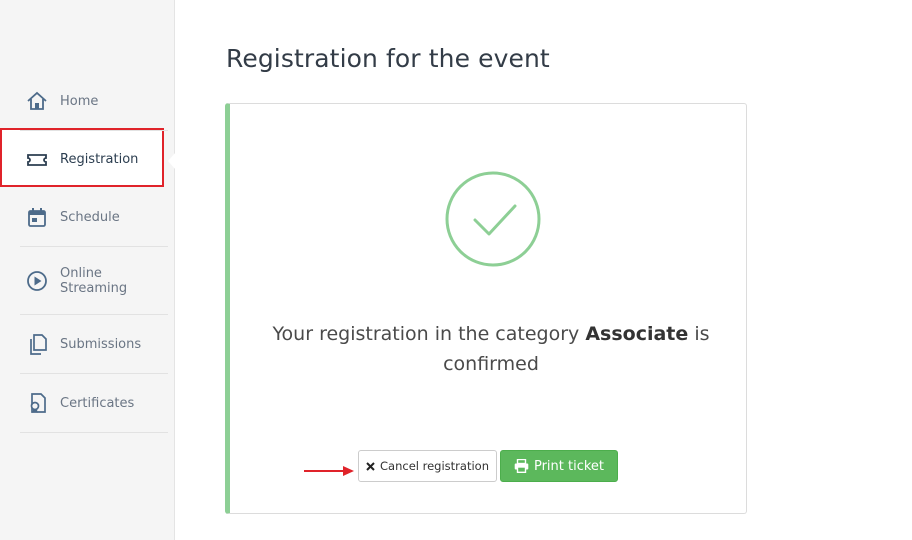 Image resolution: width=912 pixels, height=540 pixels. I want to click on print-ticket-label: Print ticket, so click(569, 466).